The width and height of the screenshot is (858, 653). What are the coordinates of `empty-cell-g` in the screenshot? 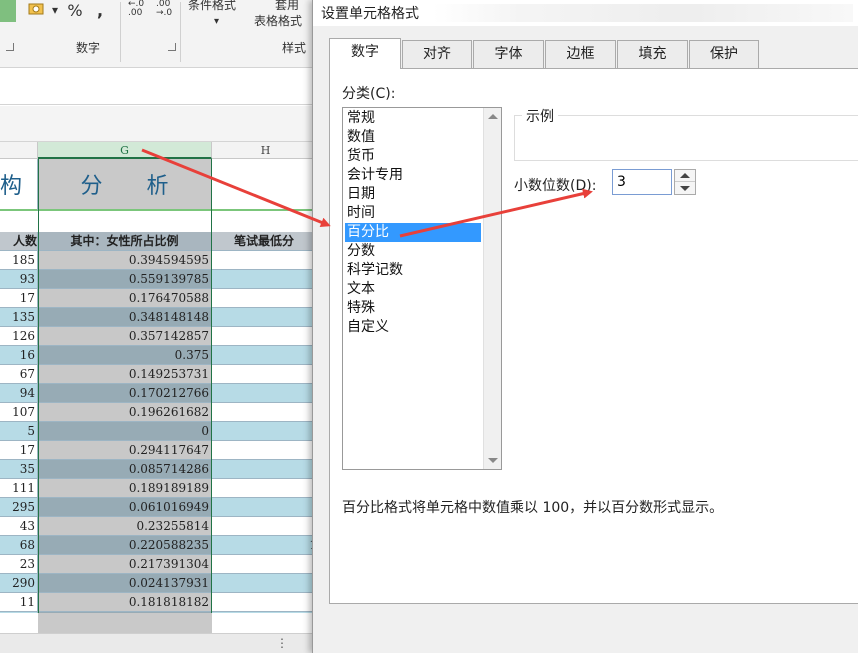 It's located at (125, 623).